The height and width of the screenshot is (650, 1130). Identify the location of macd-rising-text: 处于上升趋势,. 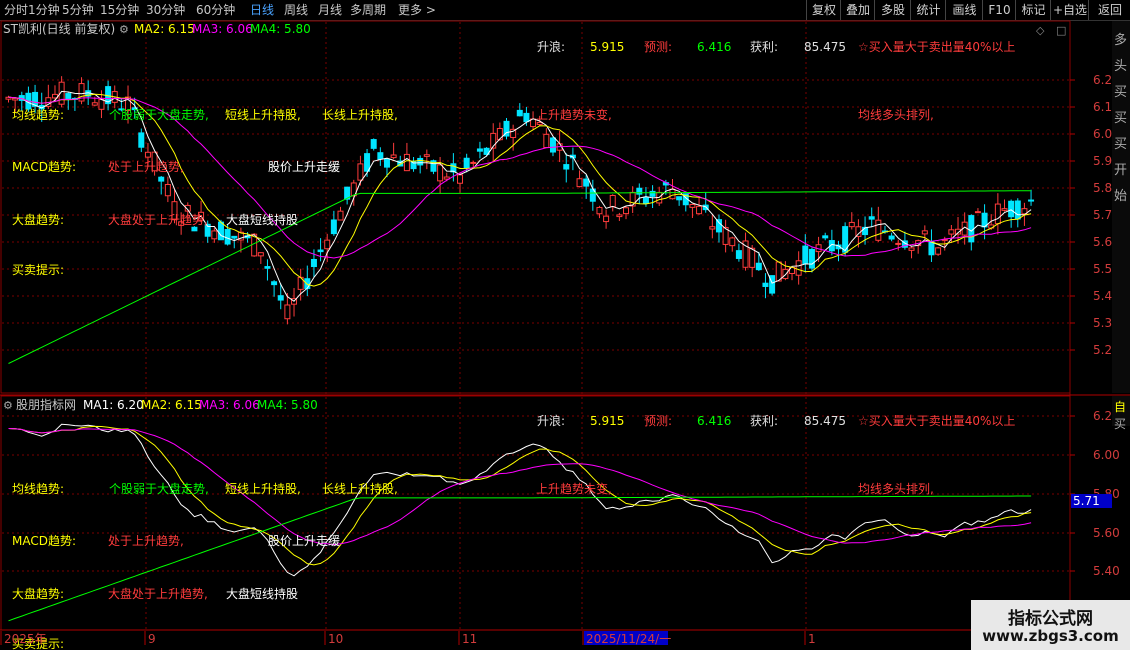
(146, 167).